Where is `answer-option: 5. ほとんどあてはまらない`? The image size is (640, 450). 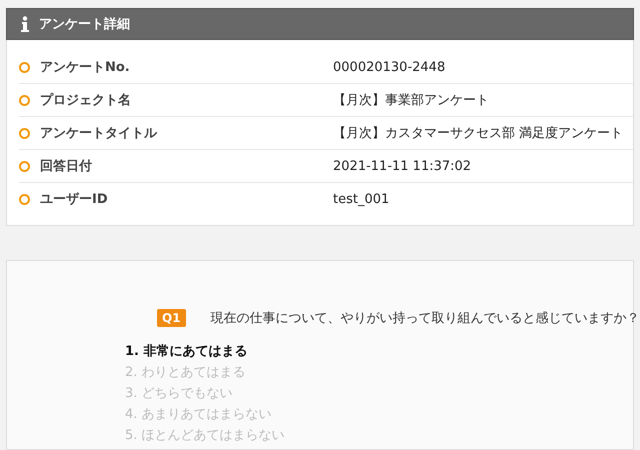 answer-option: 5. ほとんどあてはまらない is located at coordinates (205, 435).